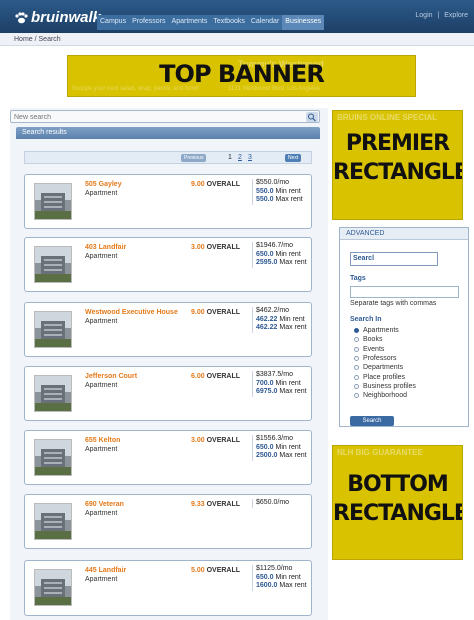 This screenshot has width=474, height=620. I want to click on explore-link: Explore, so click(456, 15).